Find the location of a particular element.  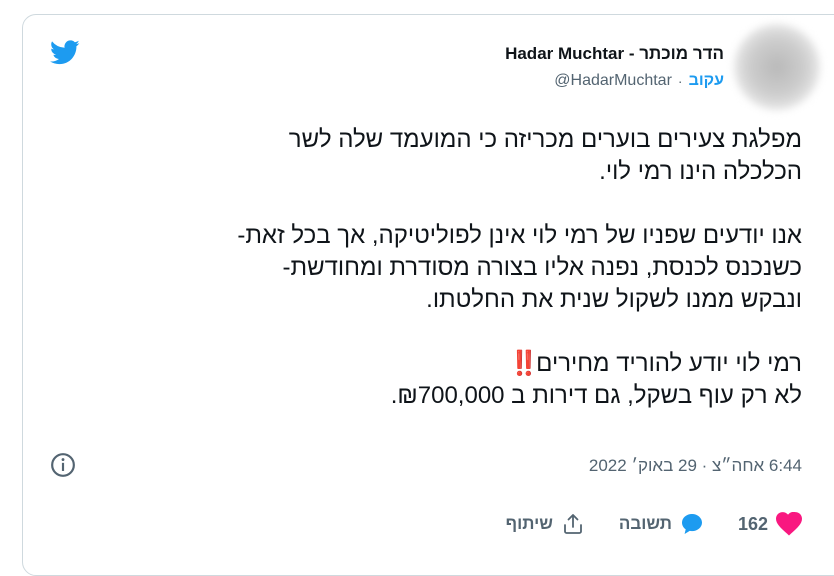

share-icon is located at coordinates (572, 524).